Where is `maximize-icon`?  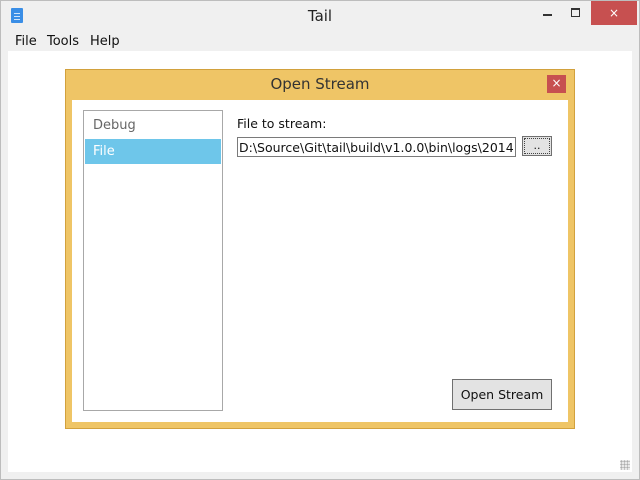 maximize-icon is located at coordinates (575, 12).